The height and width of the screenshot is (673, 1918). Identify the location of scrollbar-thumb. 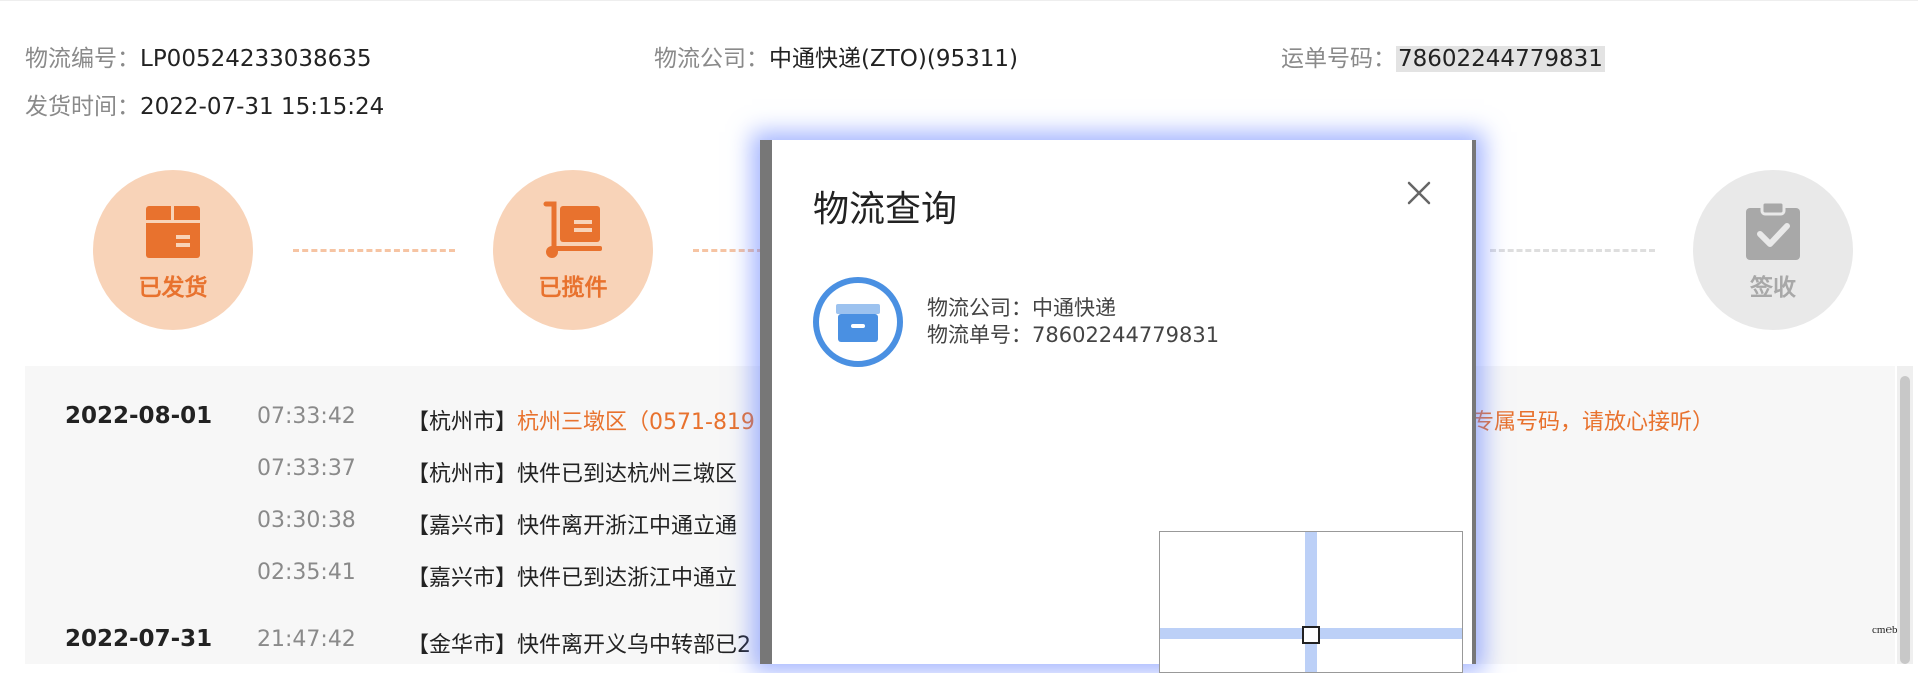
(1905, 520).